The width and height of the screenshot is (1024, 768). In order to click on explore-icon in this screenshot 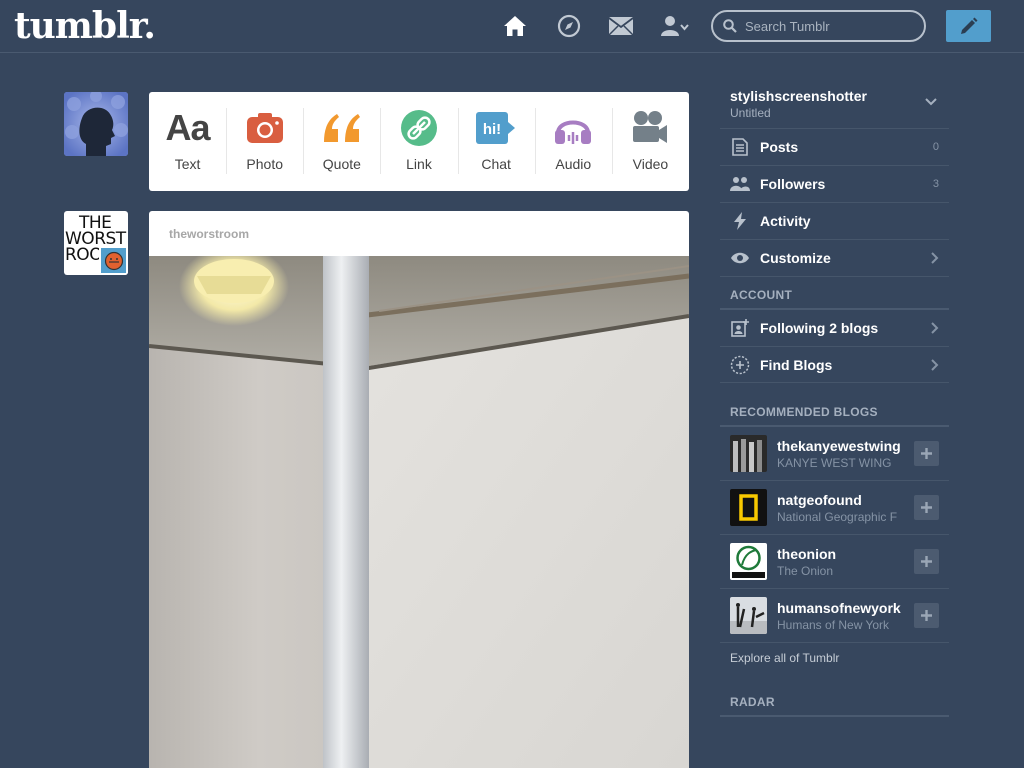, I will do `click(569, 26)`.